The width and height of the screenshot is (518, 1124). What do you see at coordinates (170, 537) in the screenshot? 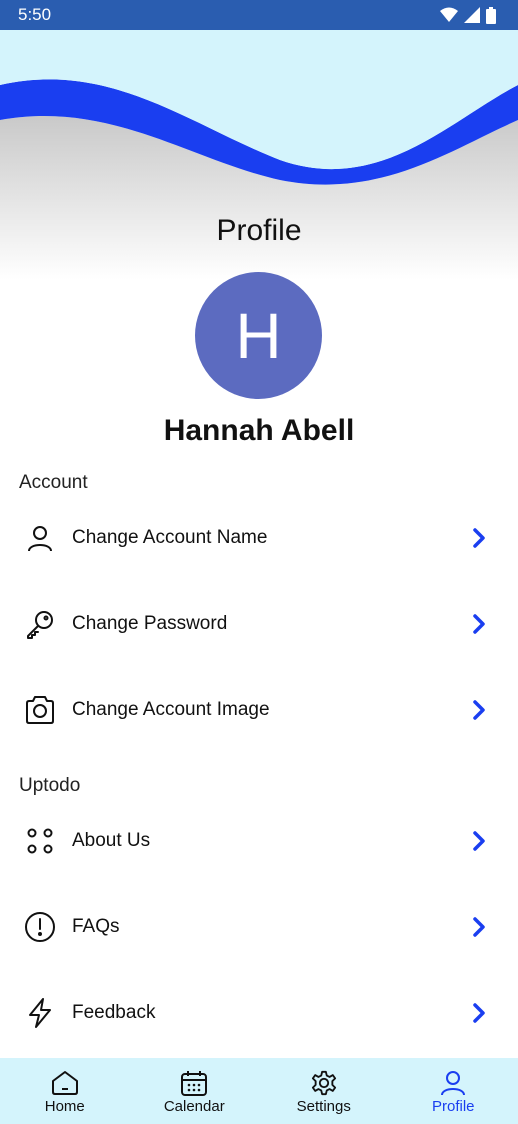
I see `menu-item-label: Change Account Name` at bounding box center [170, 537].